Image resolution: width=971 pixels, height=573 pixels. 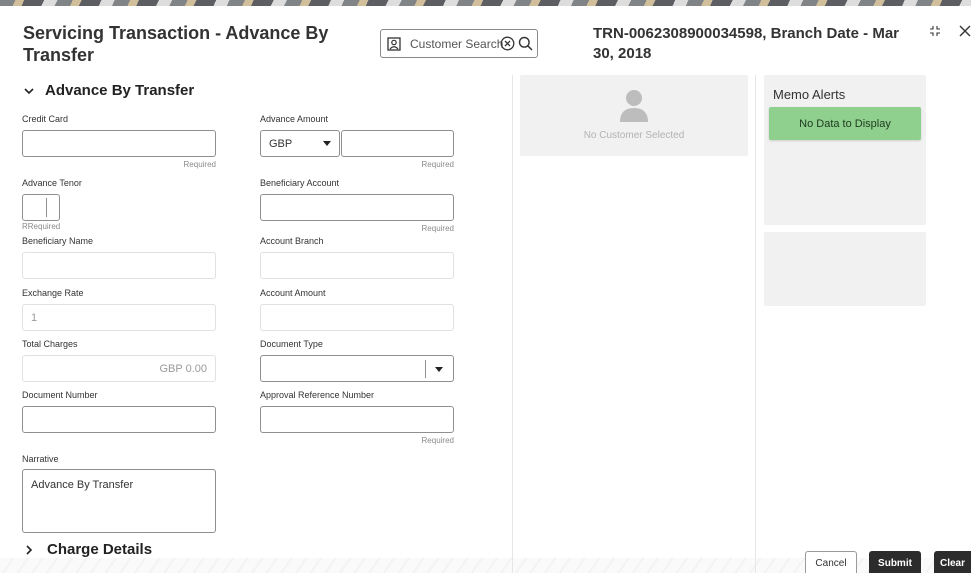 I want to click on customer-search-placeholder: Customer Search, so click(x=457, y=43).